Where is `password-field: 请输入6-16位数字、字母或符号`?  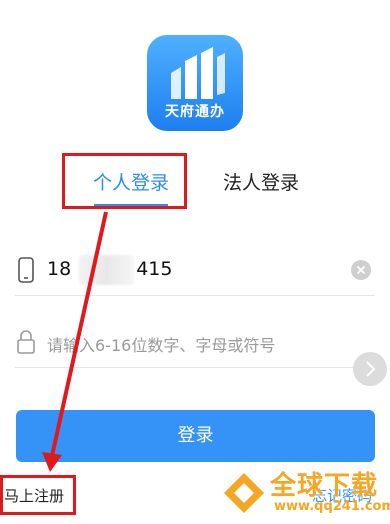
password-field: 请输入6-16位数字、字母或符号 is located at coordinates (195, 342).